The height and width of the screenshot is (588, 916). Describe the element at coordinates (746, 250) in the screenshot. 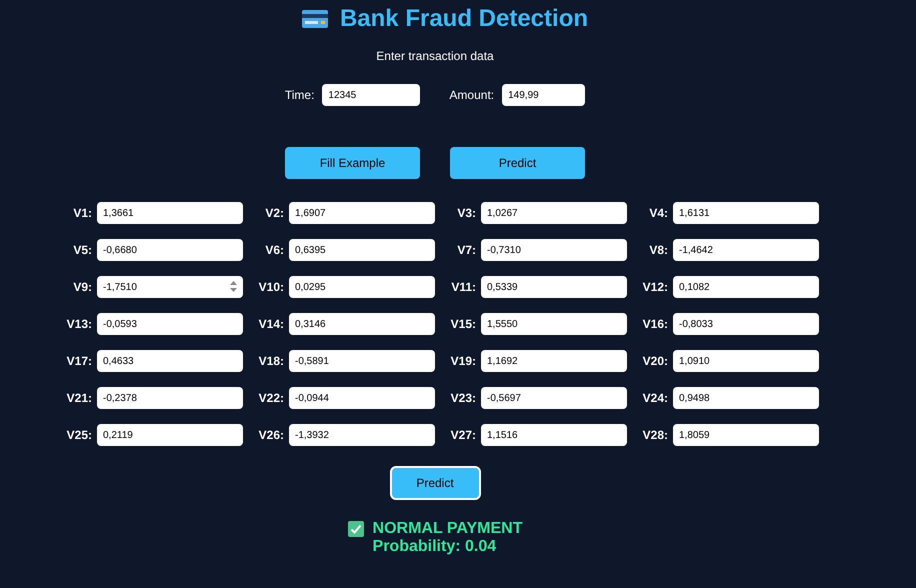

I see `input-field: -1,4642` at that location.